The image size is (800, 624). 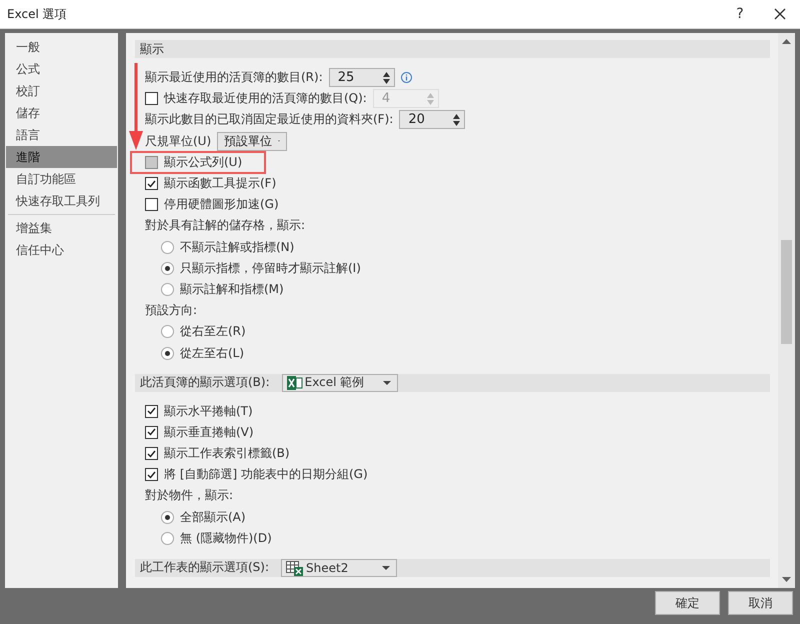 What do you see at coordinates (340, 383) in the screenshot?
I see `dropdown: Excel 範例` at bounding box center [340, 383].